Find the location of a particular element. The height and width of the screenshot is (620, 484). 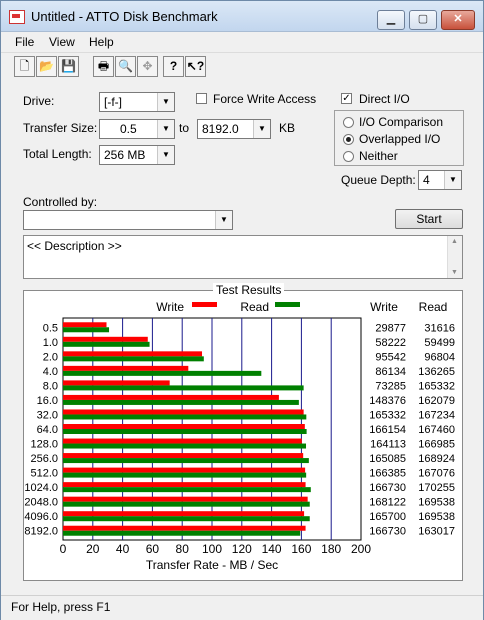

description-scrollbar: ▲ ▼ is located at coordinates (454, 257).